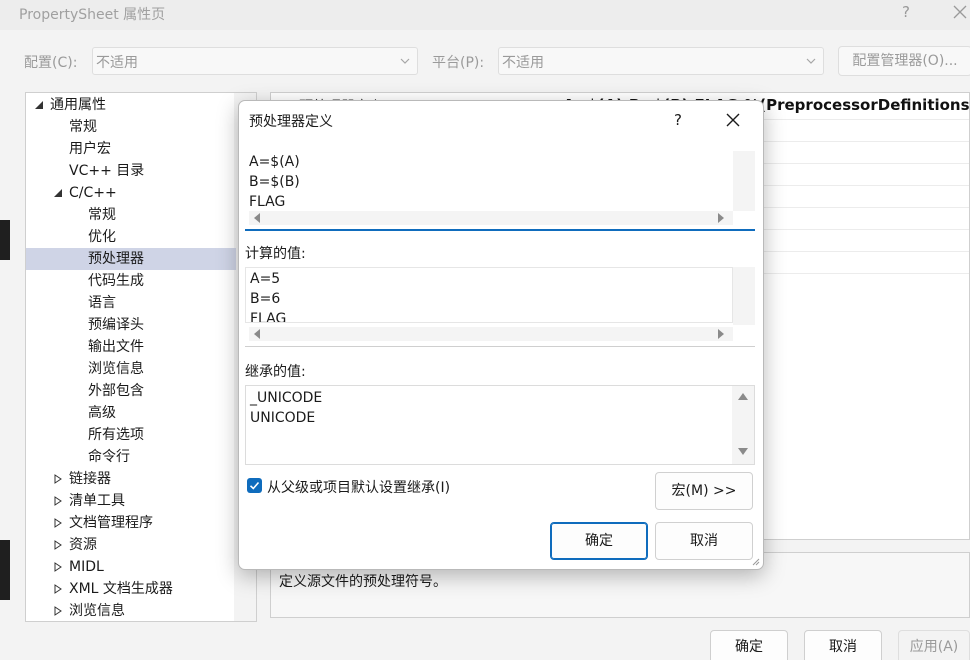 This screenshot has width=970, height=660. Describe the element at coordinates (131, 171) in the screenshot. I see `tree-item: VC++ 目录` at that location.